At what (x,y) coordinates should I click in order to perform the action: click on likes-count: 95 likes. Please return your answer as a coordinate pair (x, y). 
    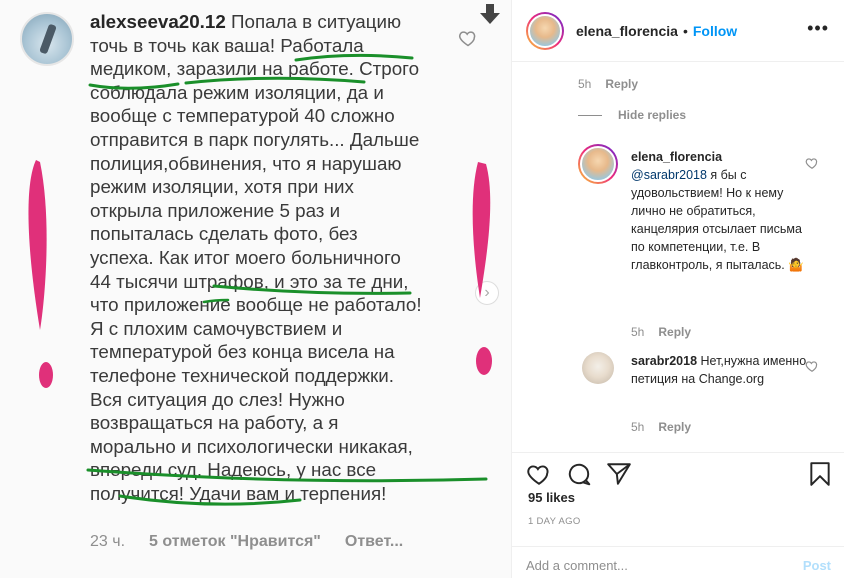
    Looking at the image, I should click on (551, 497).